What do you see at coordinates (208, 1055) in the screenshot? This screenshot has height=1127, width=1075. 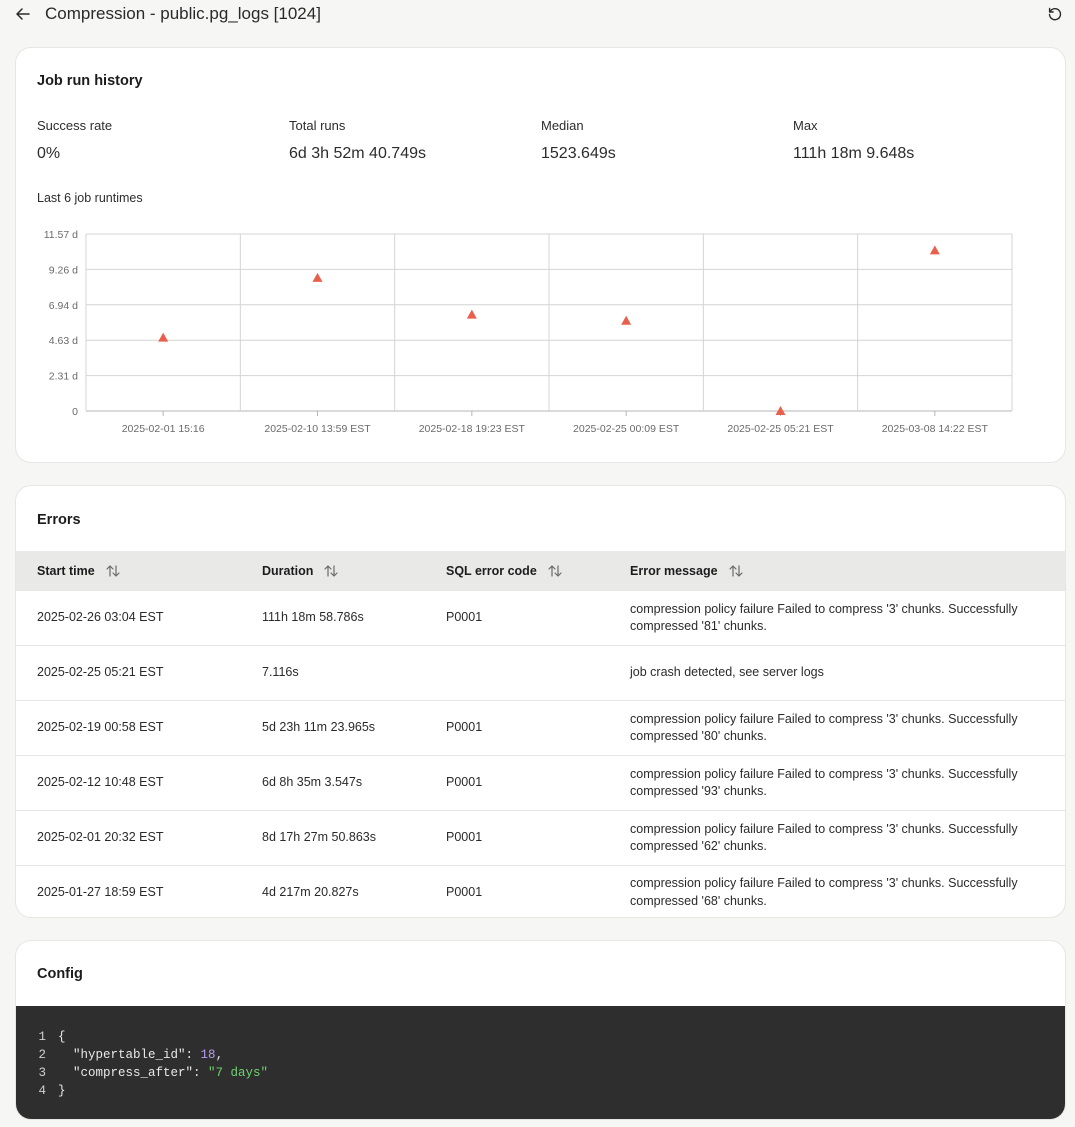 I see `code-value: 18` at bounding box center [208, 1055].